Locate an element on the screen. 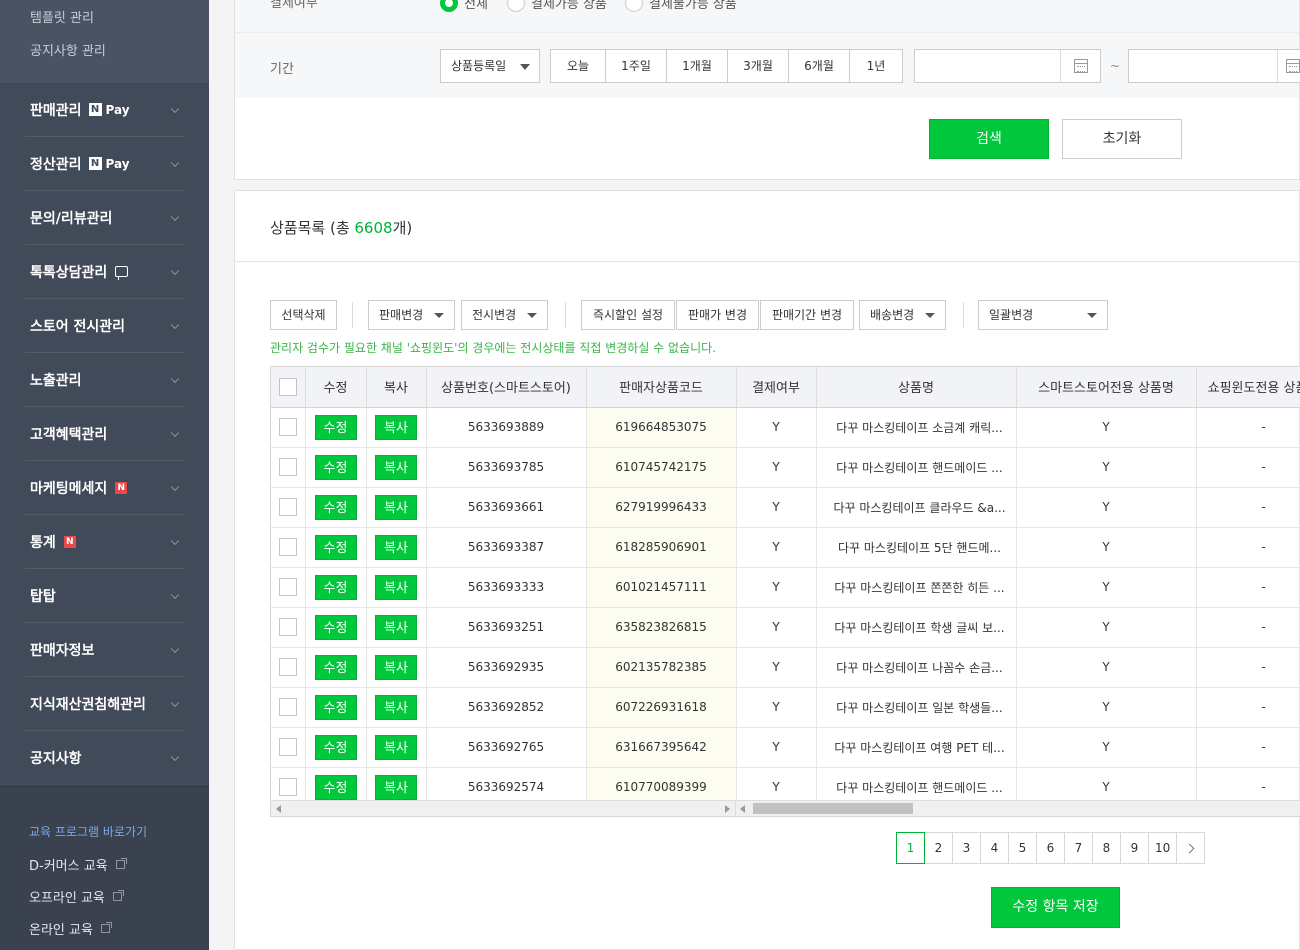 This screenshot has width=1300, height=950. scroll-thumb is located at coordinates (833, 808).